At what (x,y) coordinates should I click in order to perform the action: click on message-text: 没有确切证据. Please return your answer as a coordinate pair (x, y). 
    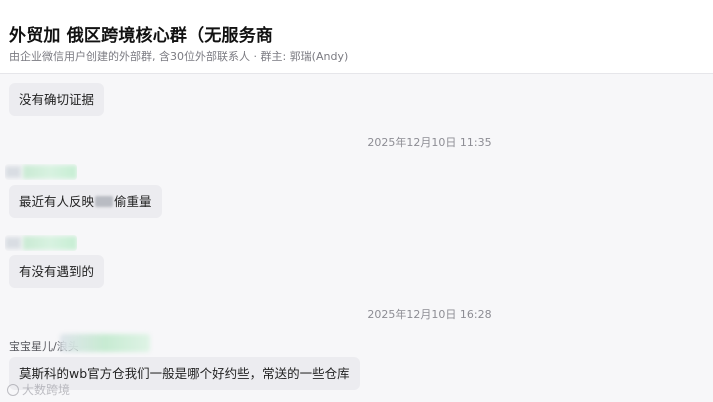
    Looking at the image, I should click on (57, 99).